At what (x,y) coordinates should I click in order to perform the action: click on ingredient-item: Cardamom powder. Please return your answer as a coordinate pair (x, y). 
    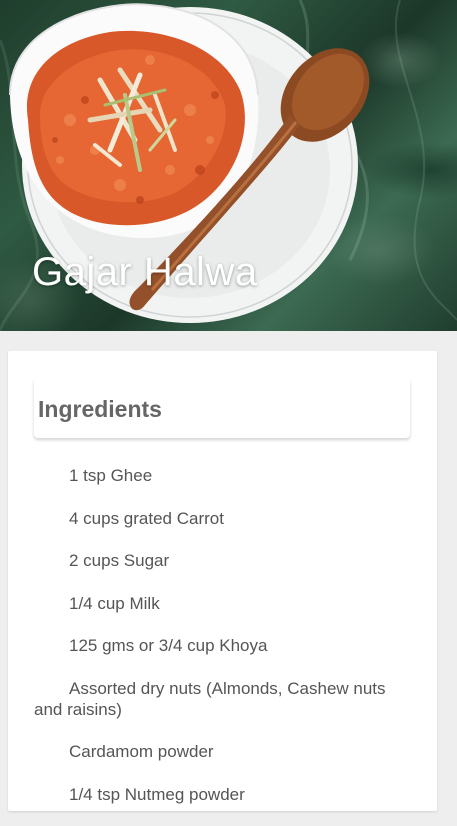
    Looking at the image, I should click on (141, 751).